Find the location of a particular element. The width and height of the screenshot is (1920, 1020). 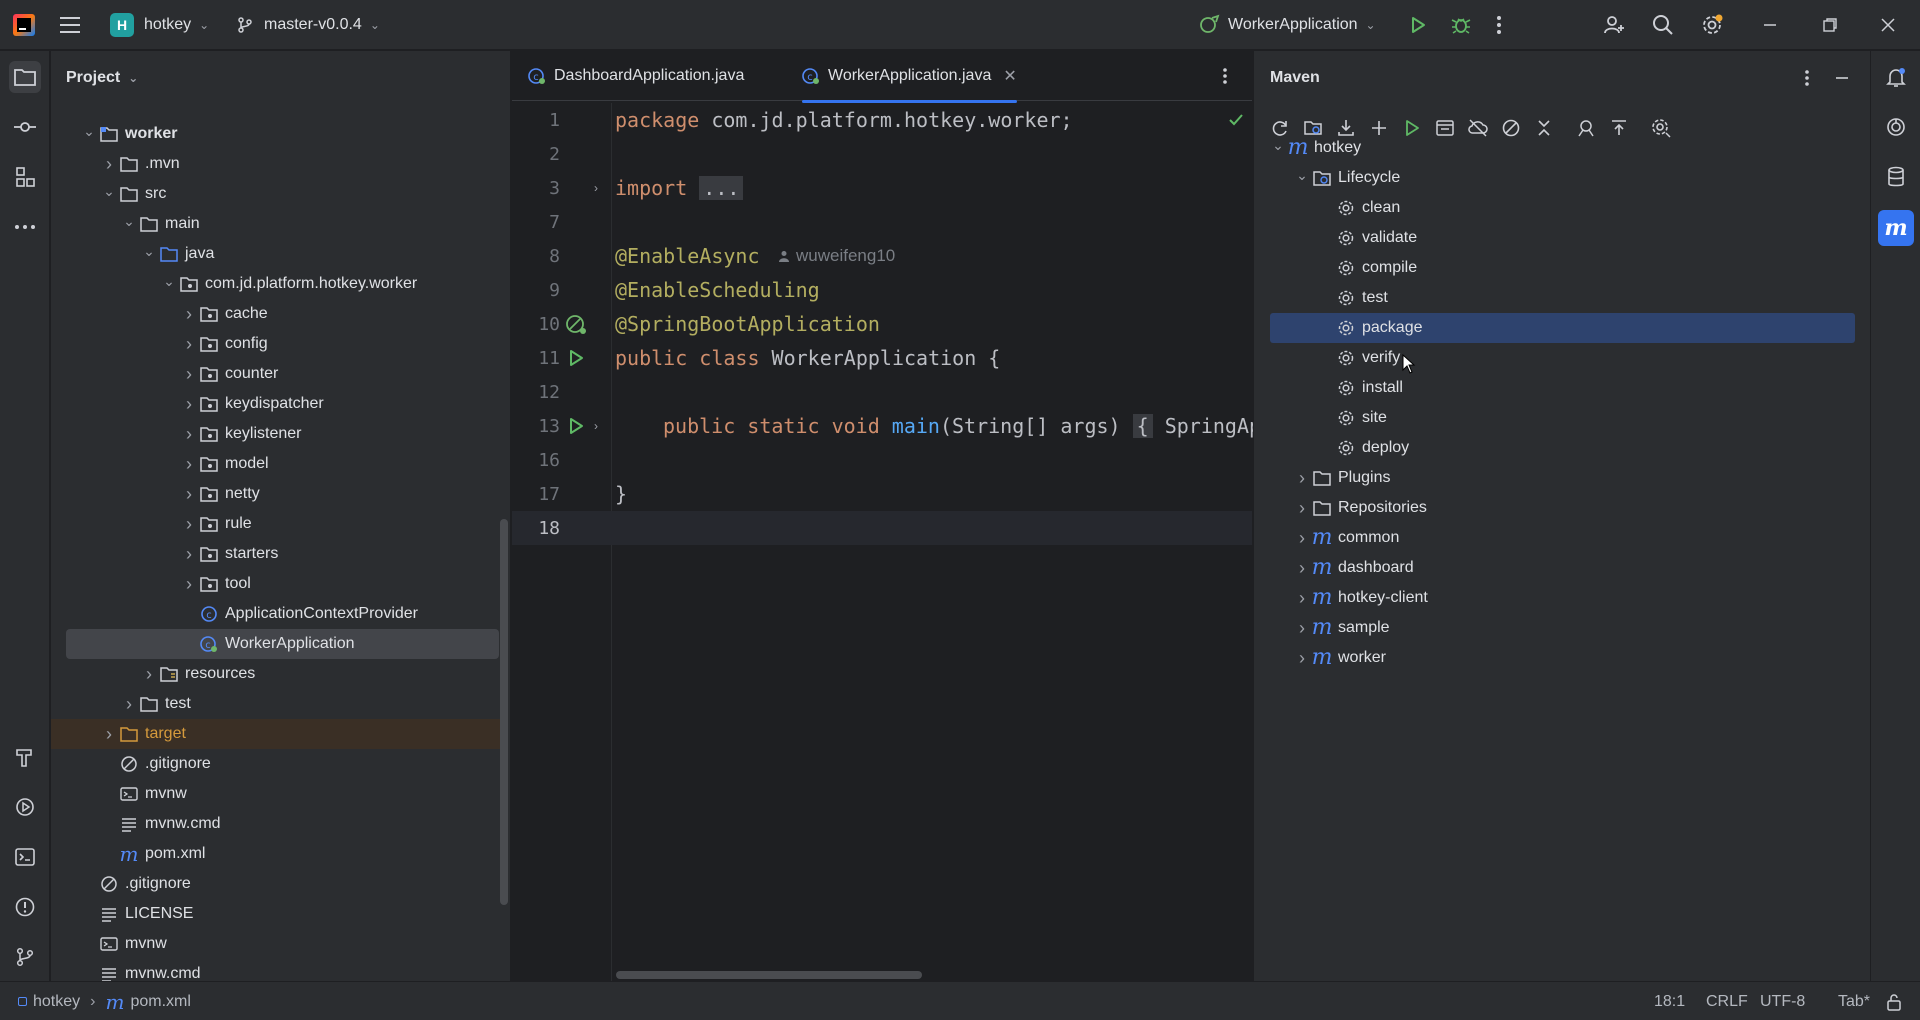

restore-icon is located at coordinates (1830, 25).